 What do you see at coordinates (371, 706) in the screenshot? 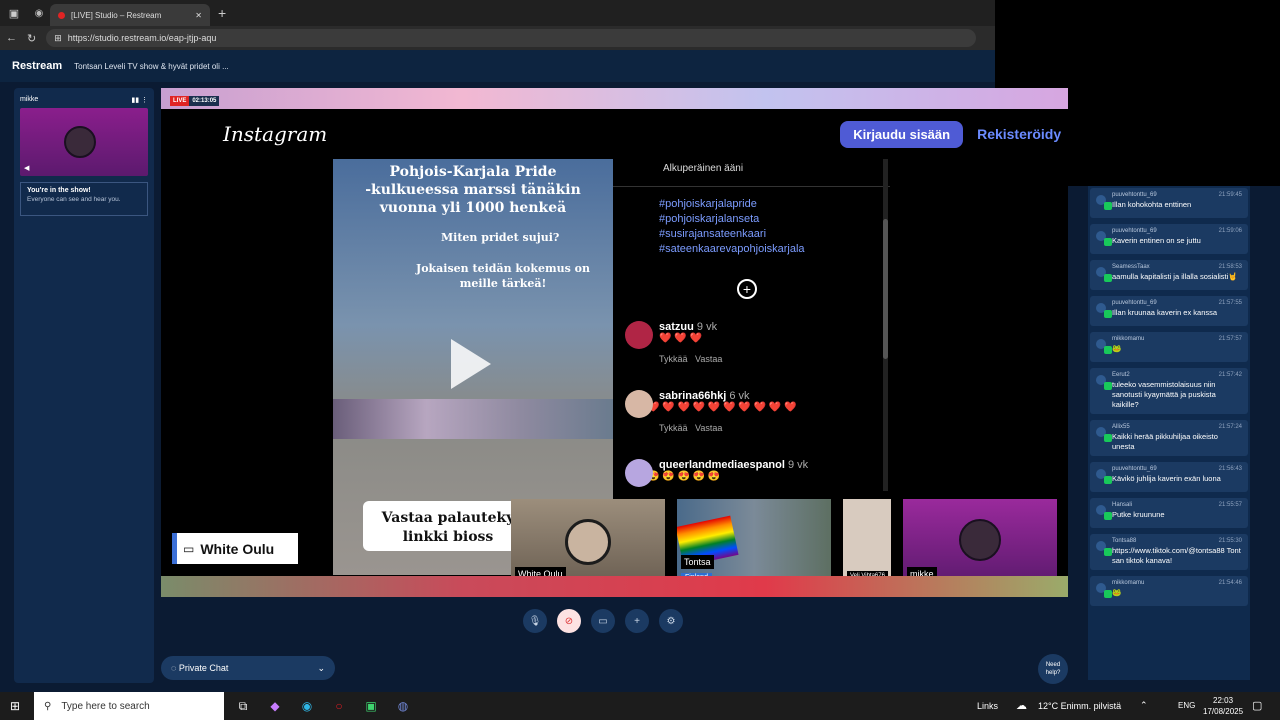
I see `app-icon: ▣` at bounding box center [371, 706].